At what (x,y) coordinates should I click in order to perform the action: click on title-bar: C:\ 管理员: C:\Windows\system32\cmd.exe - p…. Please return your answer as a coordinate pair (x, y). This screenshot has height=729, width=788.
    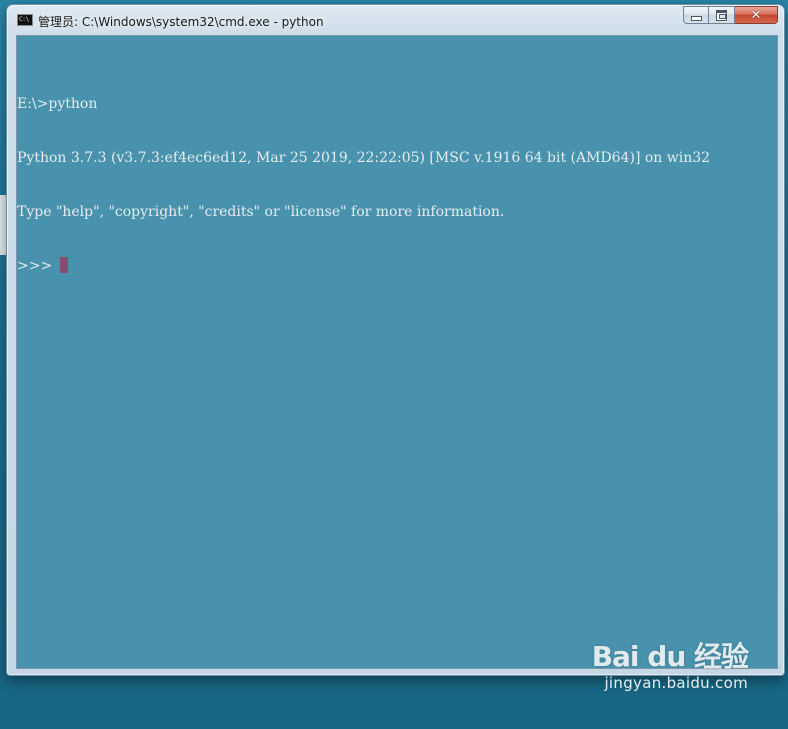
    Looking at the image, I should click on (395, 20).